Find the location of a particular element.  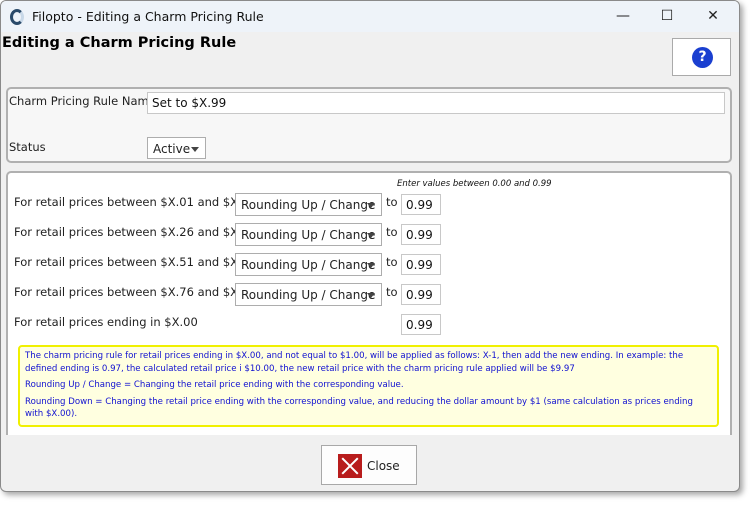

maximize-button: ☐ is located at coordinates (667, 16).